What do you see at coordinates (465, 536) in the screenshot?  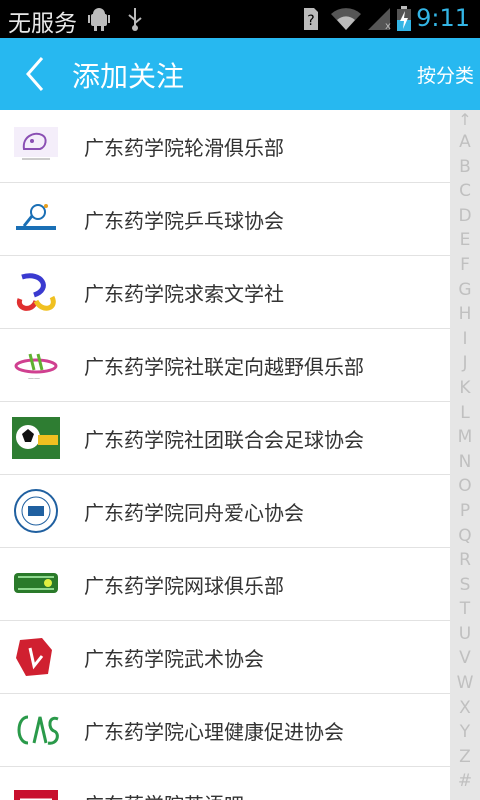 I see `index-letter: Q` at bounding box center [465, 536].